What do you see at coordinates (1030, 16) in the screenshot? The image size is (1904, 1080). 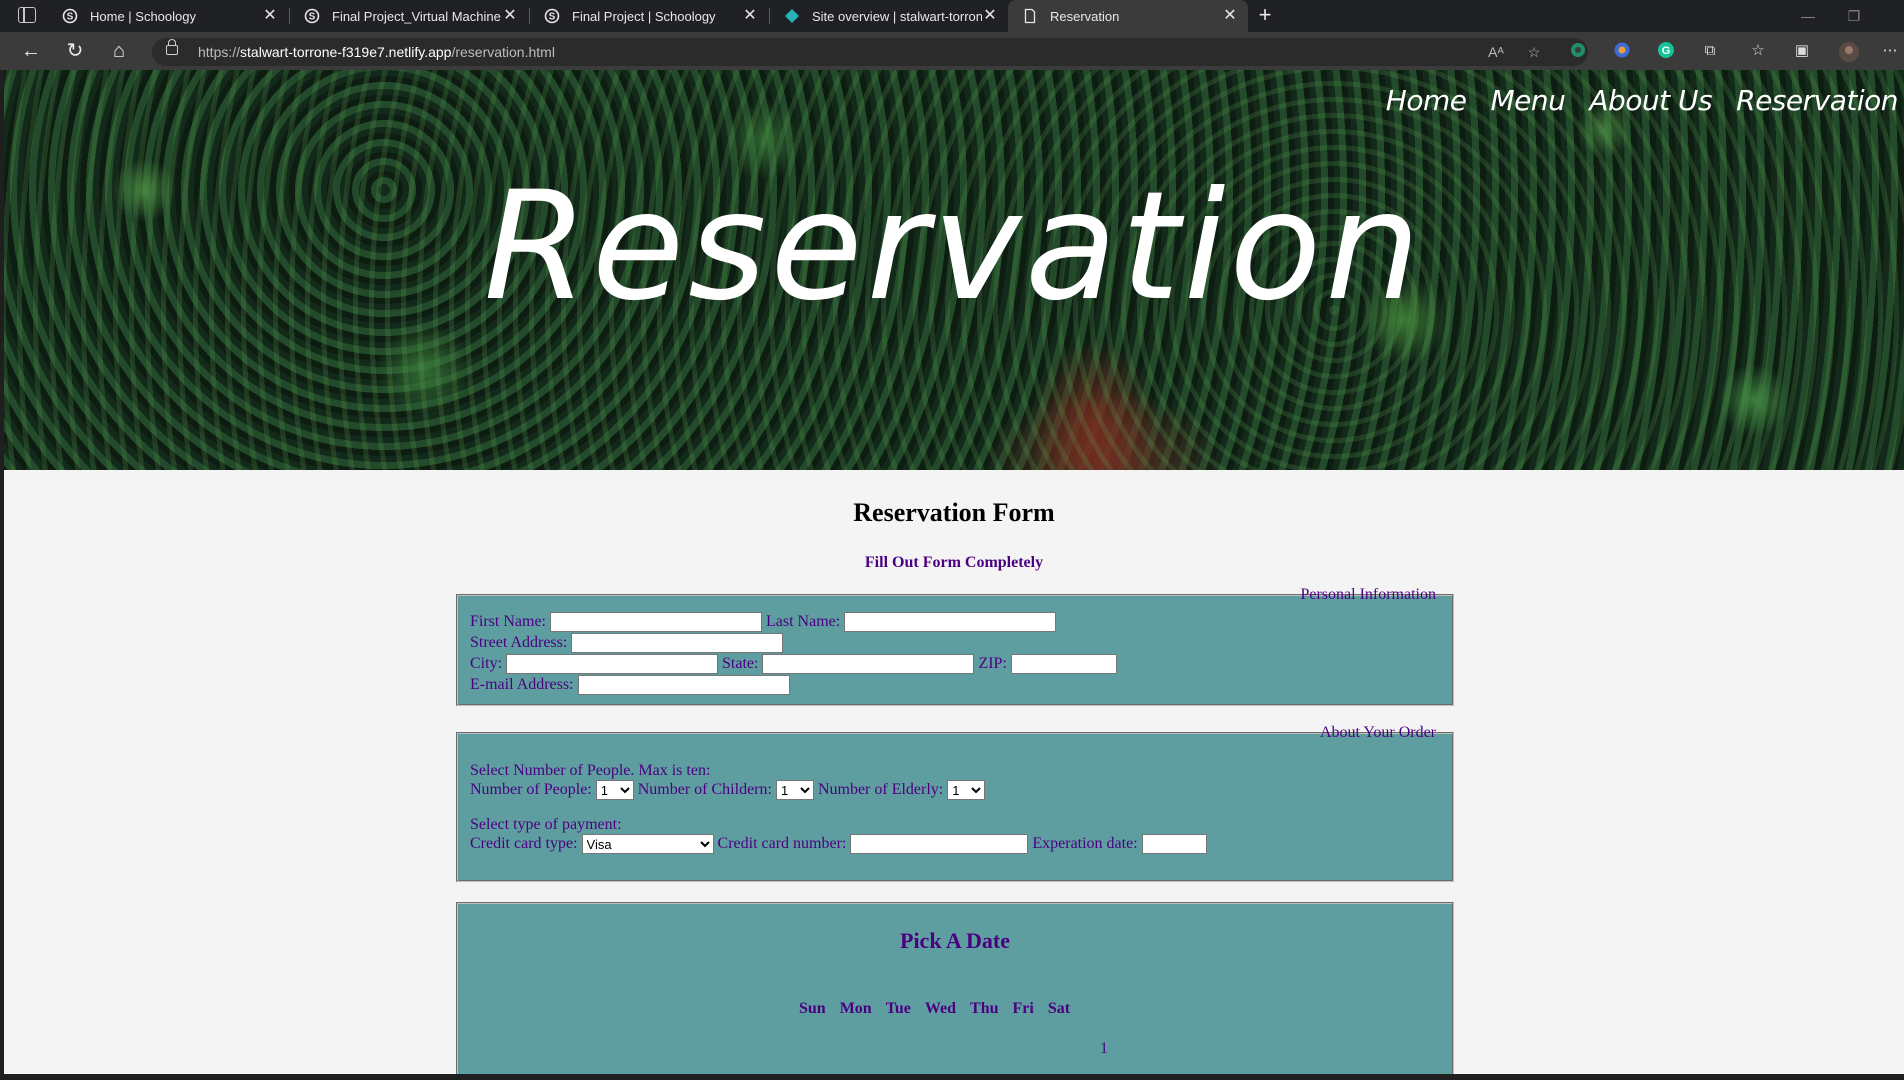 I see `page-icon` at bounding box center [1030, 16].